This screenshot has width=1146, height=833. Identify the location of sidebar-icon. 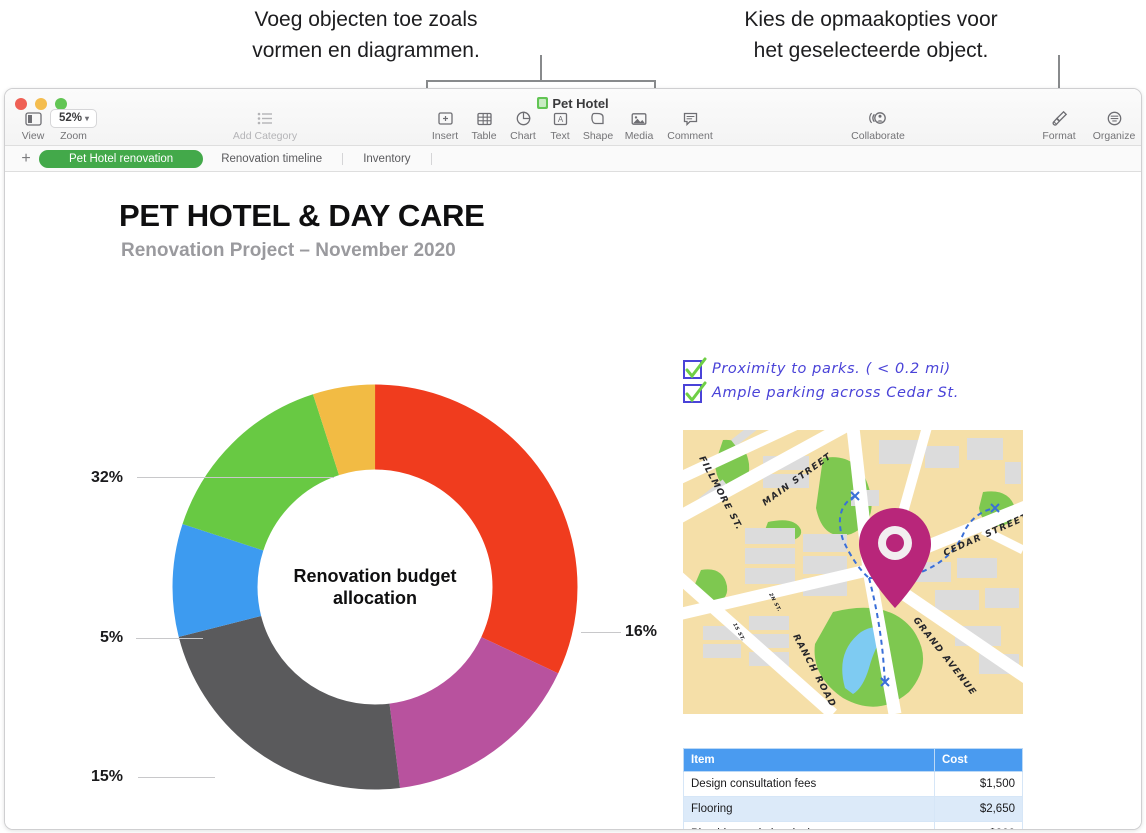
(33, 118).